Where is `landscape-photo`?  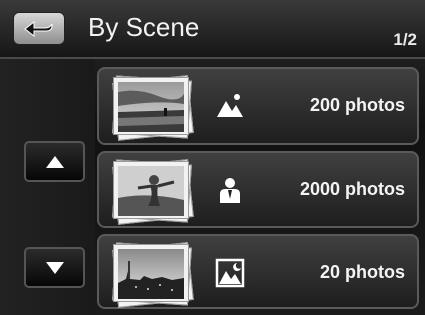
landscape-photo is located at coordinates (151, 107).